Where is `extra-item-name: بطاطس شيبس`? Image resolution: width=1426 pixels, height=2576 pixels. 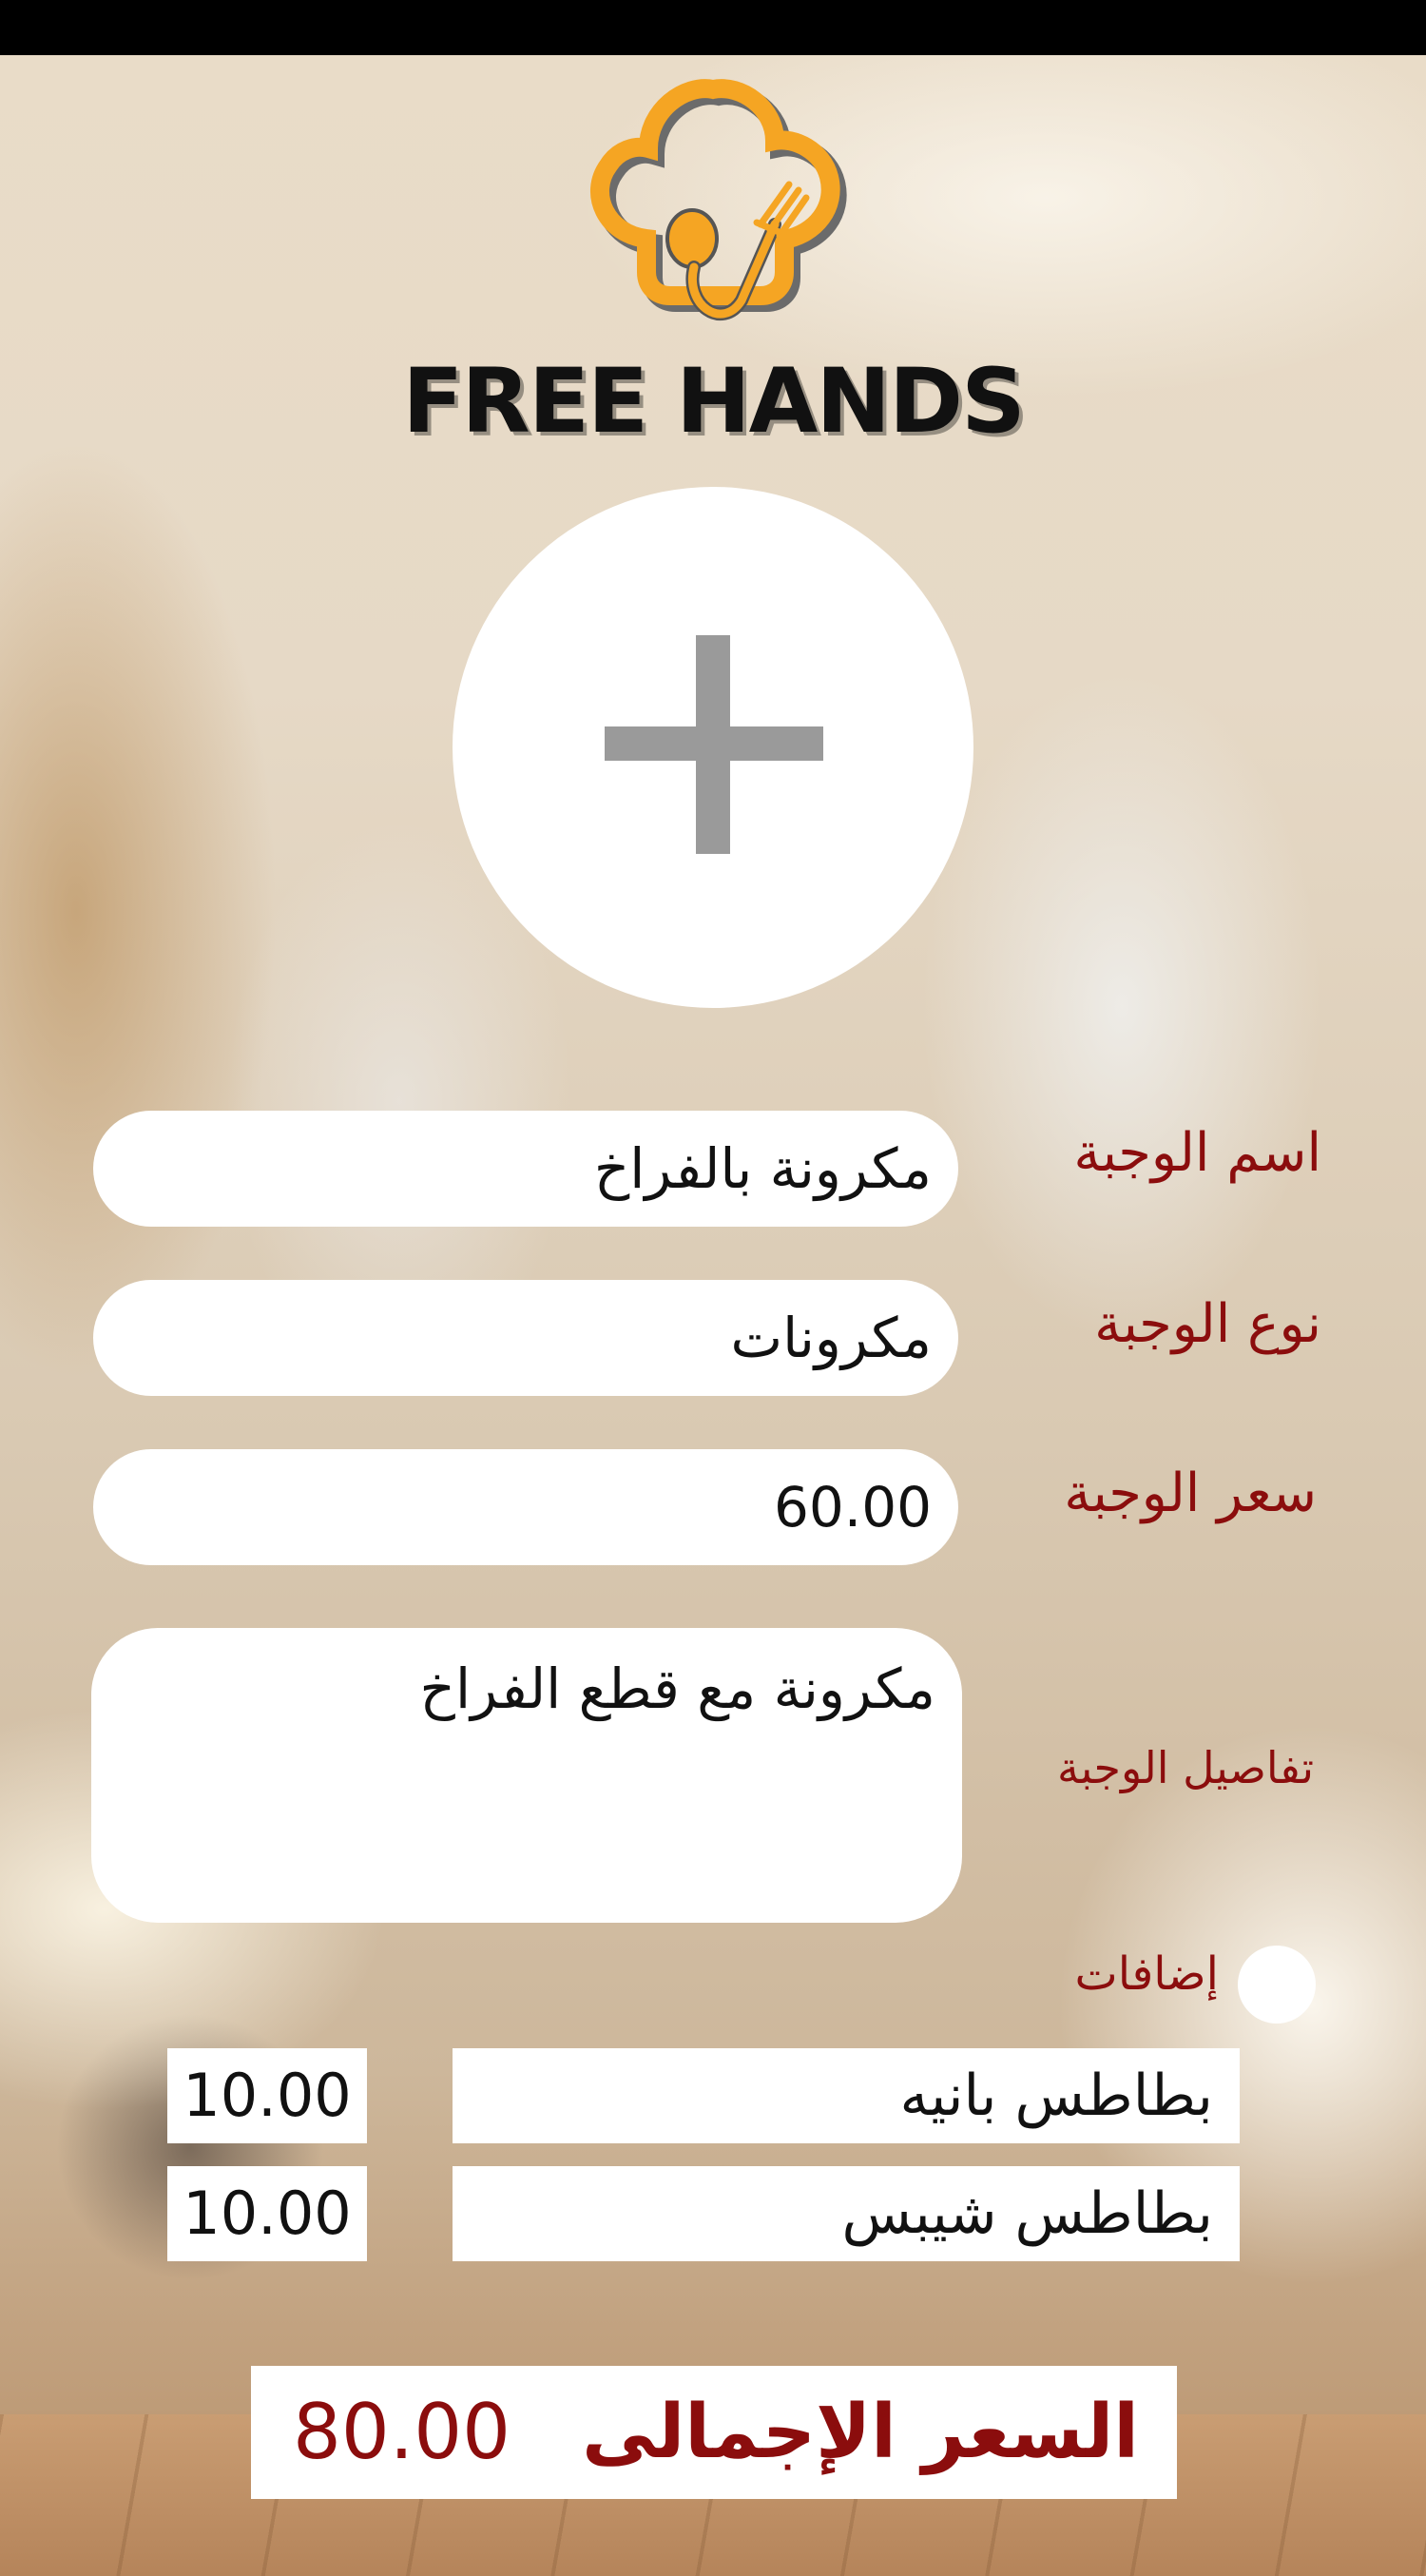 extra-item-name: بطاطس شيبس is located at coordinates (1027, 2213).